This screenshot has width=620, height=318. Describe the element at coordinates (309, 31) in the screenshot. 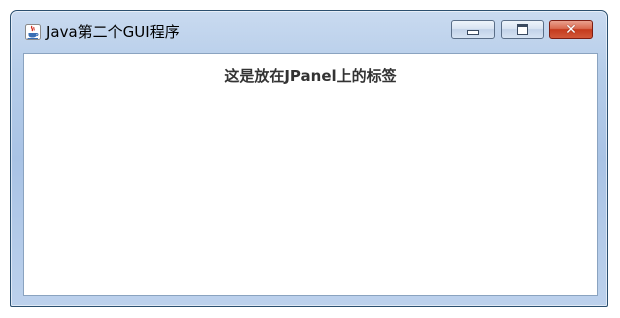

I see `title-bar: Java第二个GUI程序 ✕` at that location.